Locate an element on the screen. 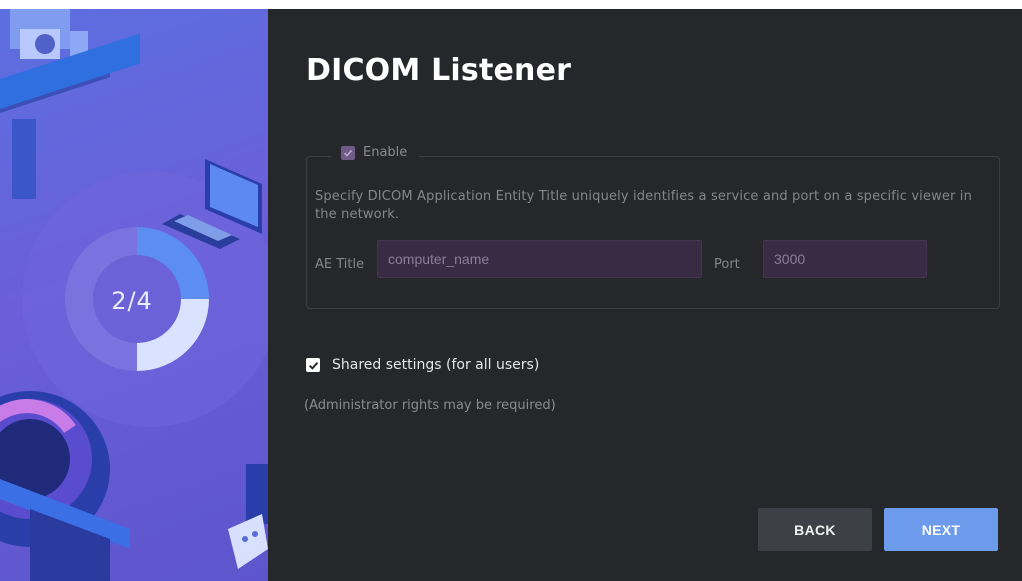  port-label: Port is located at coordinates (727, 264).